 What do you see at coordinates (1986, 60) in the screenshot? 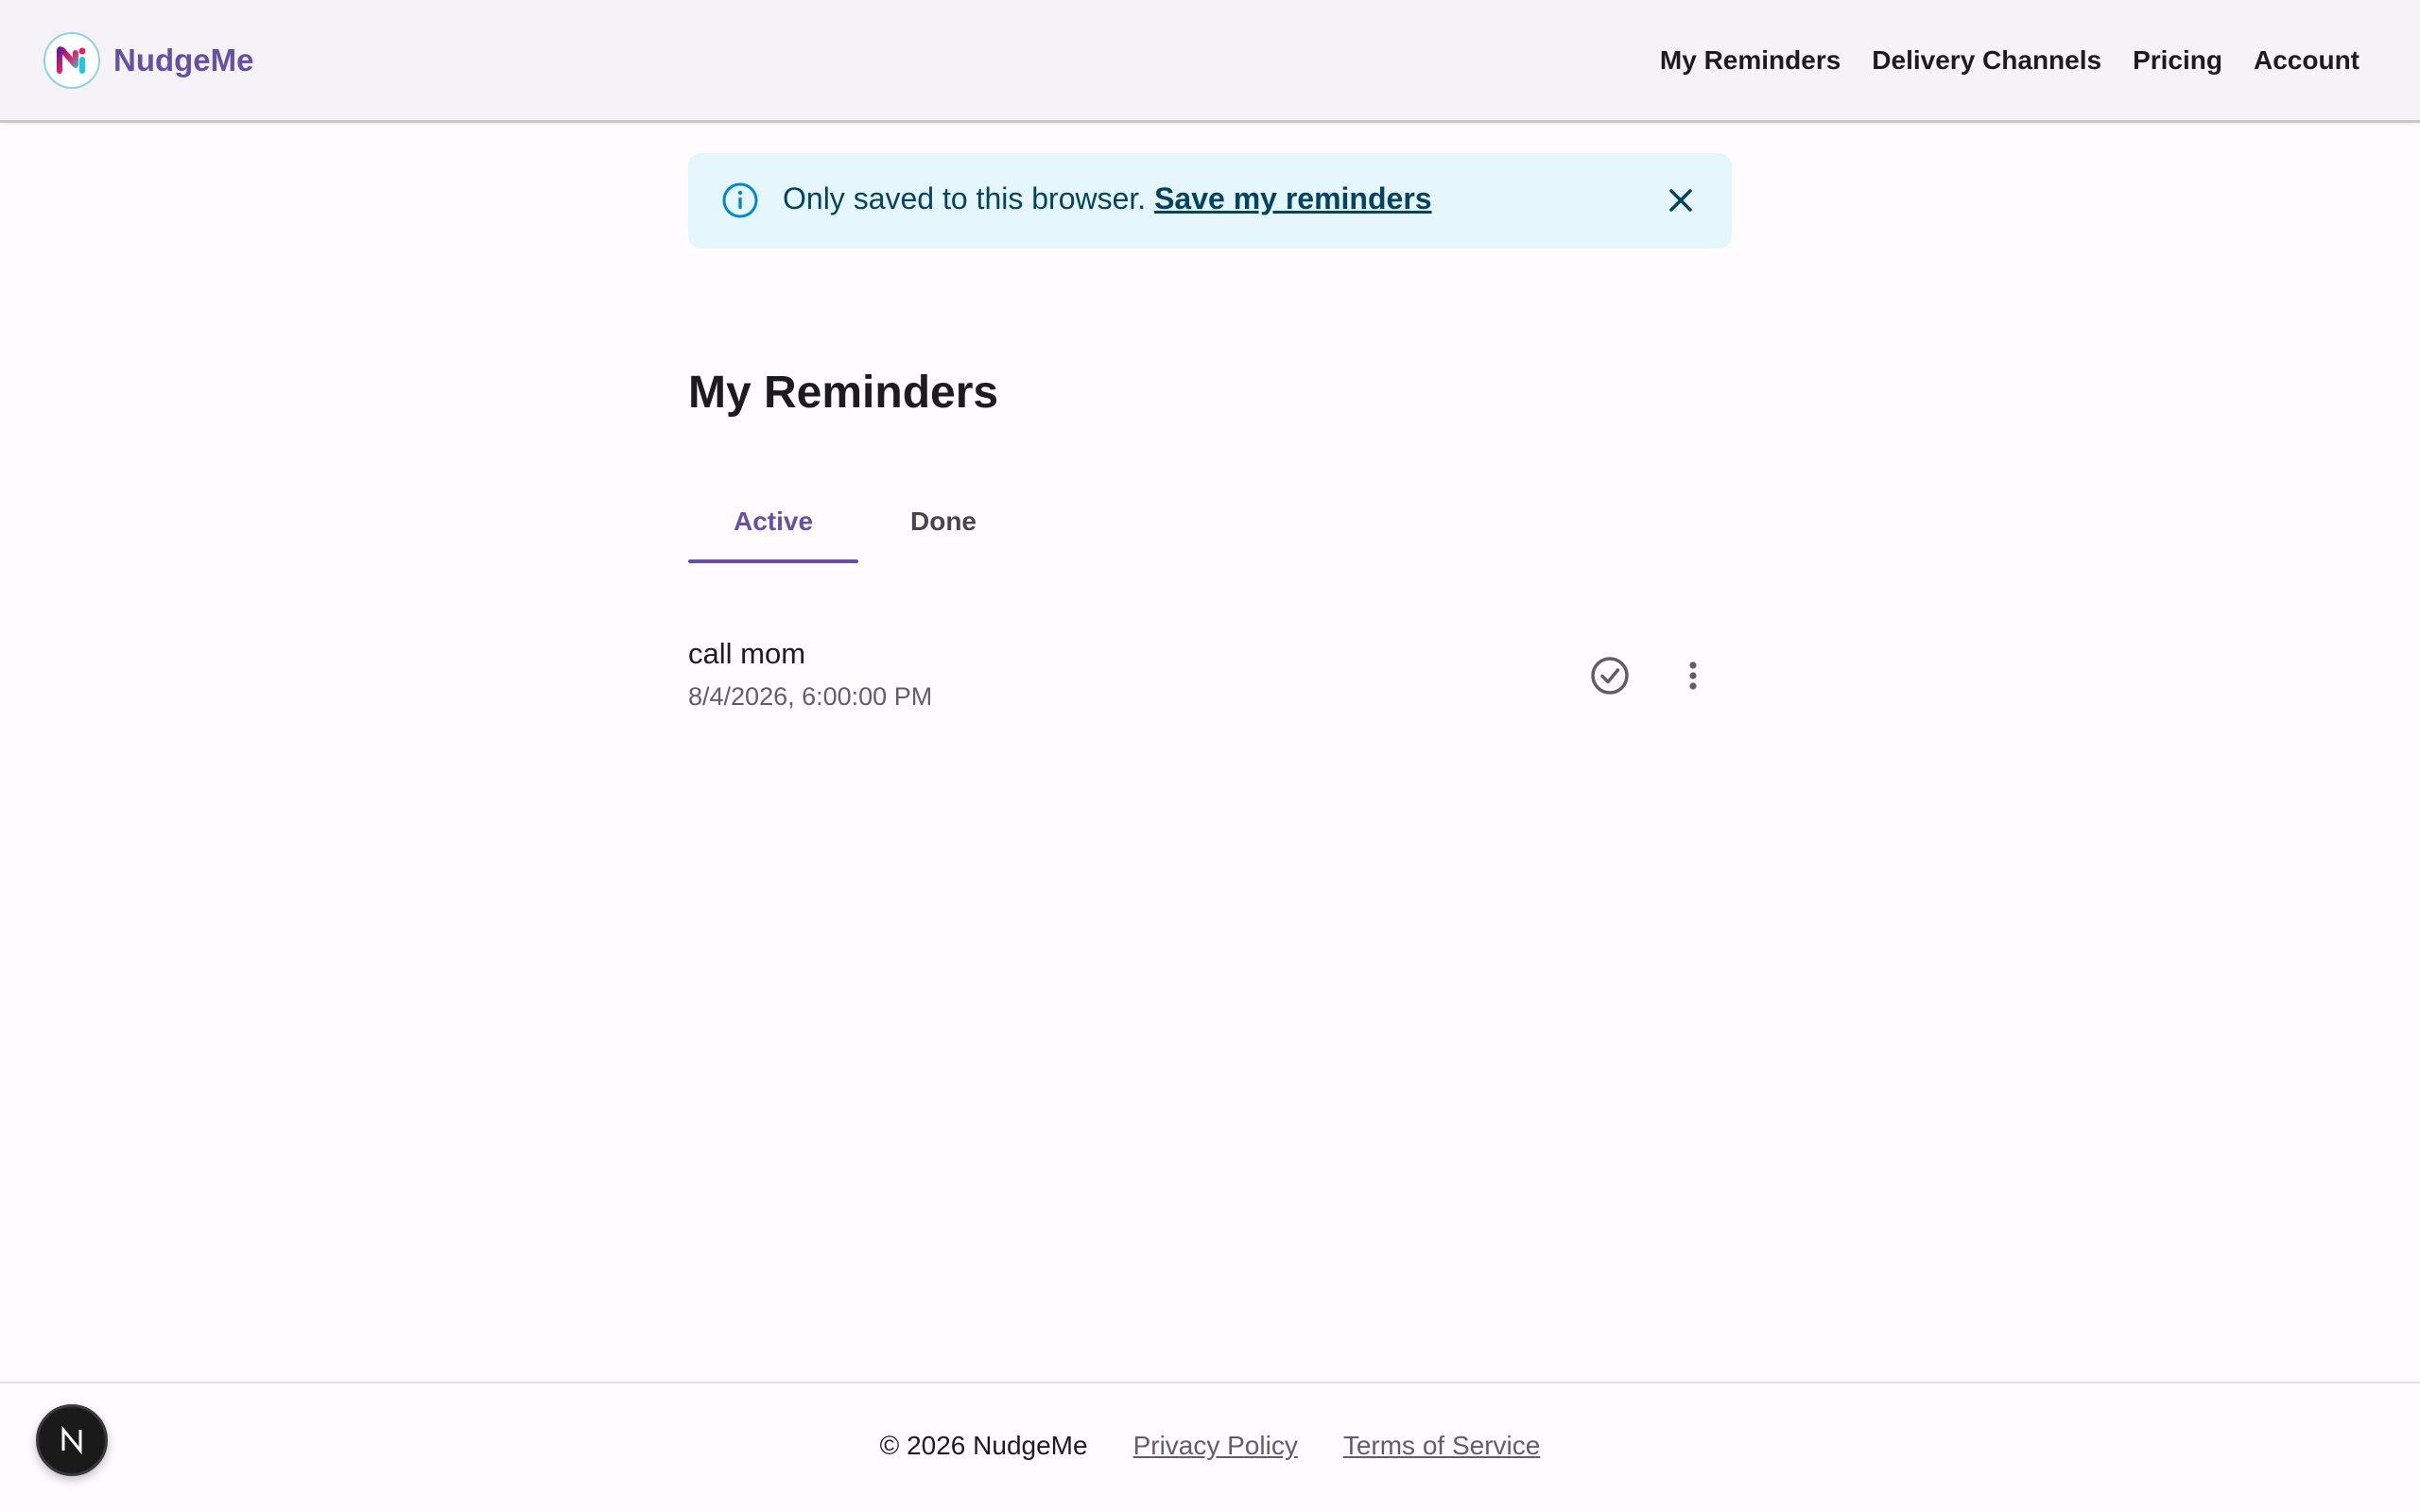
I see `nav-delivery-channels: Delivery Channels` at bounding box center [1986, 60].